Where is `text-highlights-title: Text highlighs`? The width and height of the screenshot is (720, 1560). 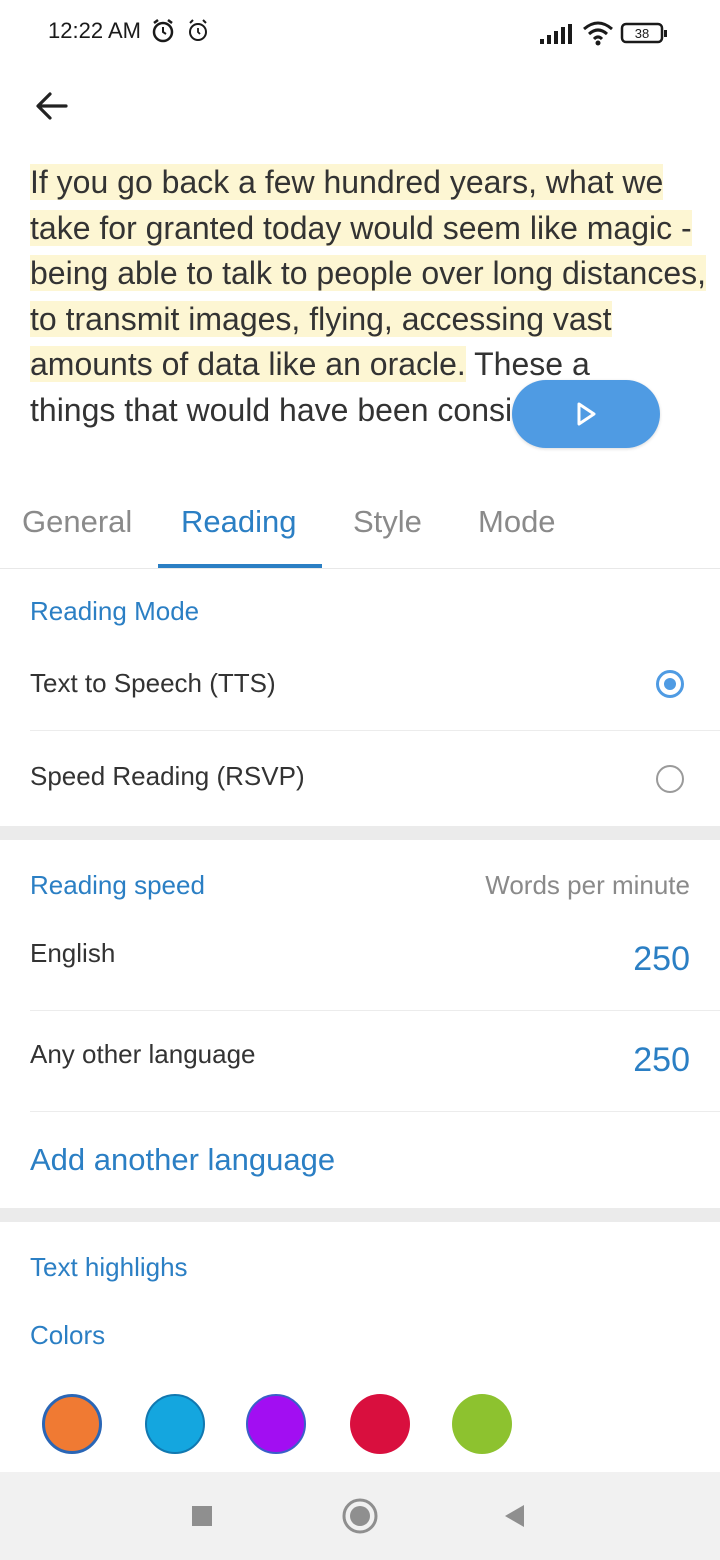
text-highlights-title: Text highlighs is located at coordinates (109, 1267).